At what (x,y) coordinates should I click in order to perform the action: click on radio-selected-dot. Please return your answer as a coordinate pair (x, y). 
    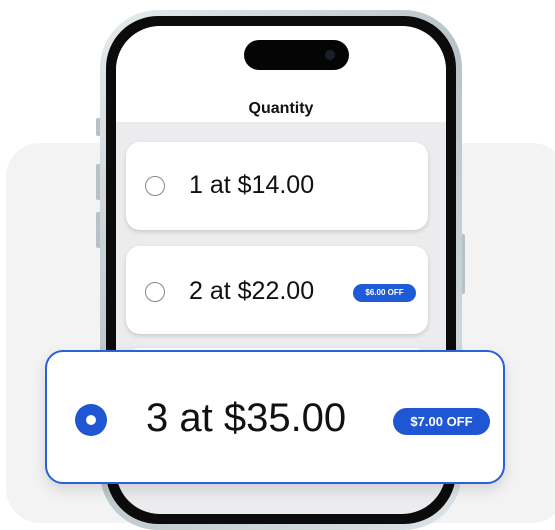
    Looking at the image, I should click on (91, 420).